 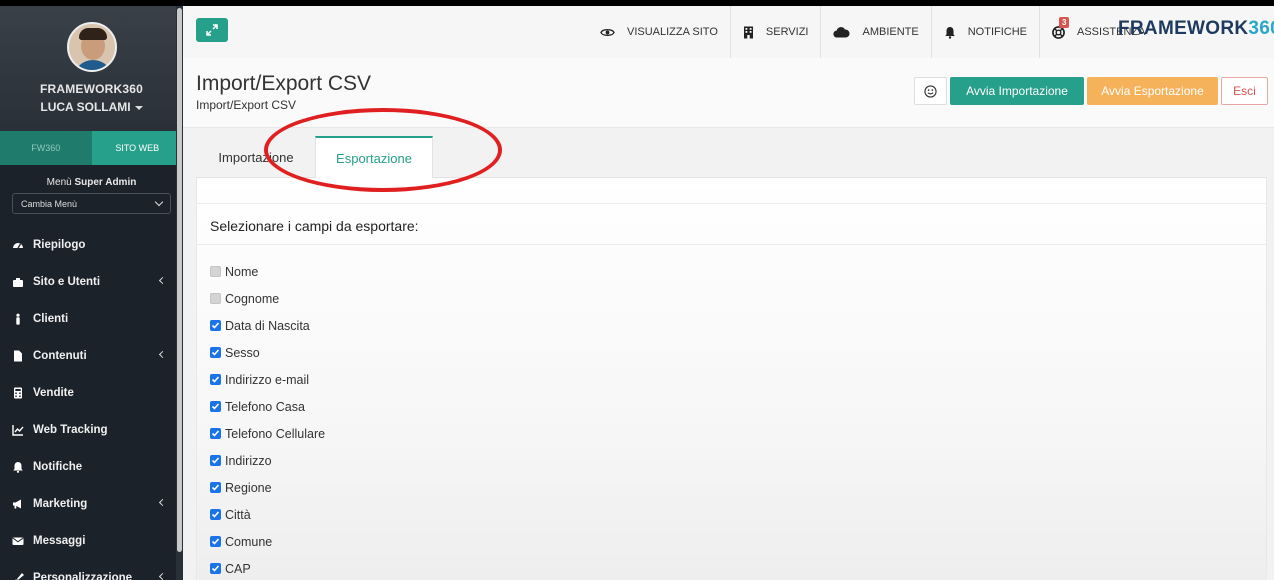 What do you see at coordinates (91, 203) in the screenshot?
I see `menu-select: Cambia Menù` at bounding box center [91, 203].